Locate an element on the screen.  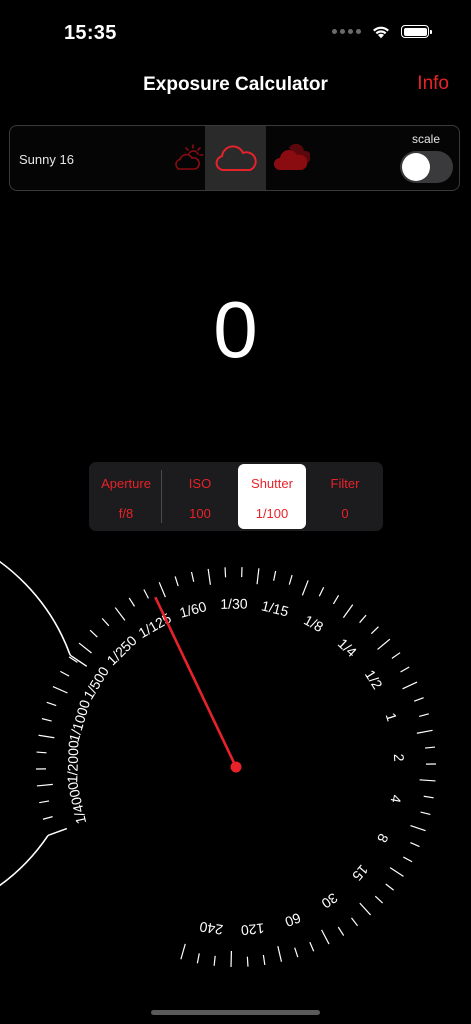
signal-dots-icon is located at coordinates (346, 31).